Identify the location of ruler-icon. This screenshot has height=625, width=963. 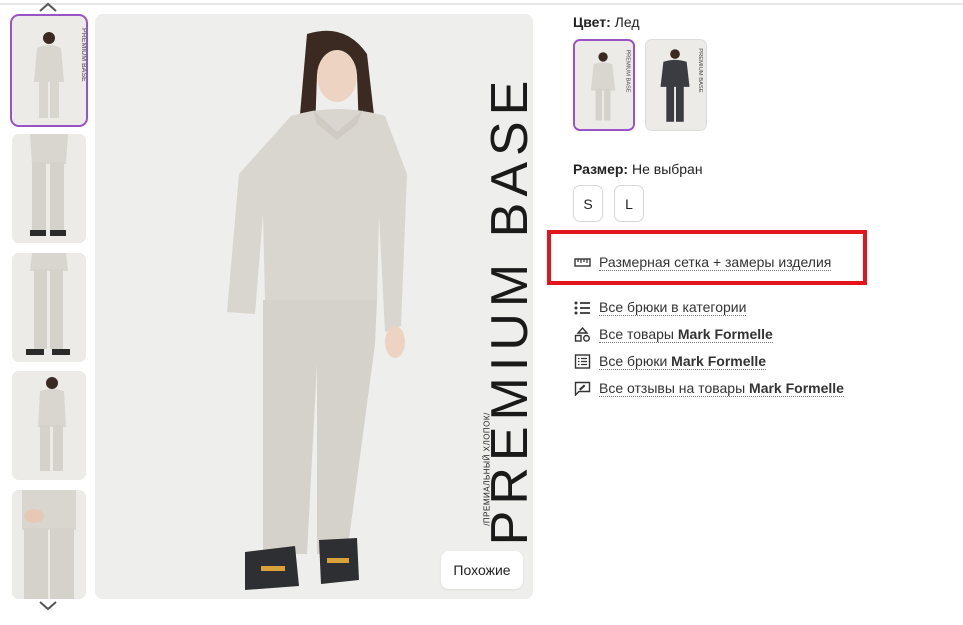
(582, 262).